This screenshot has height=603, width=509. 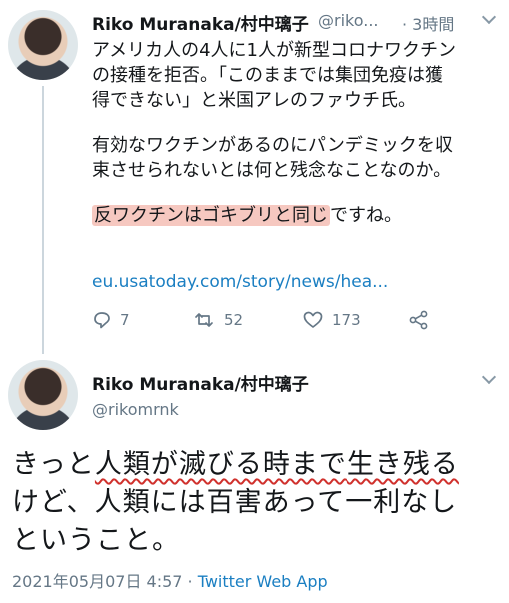 I want to click on reply-button: 7, so click(x=111, y=320).